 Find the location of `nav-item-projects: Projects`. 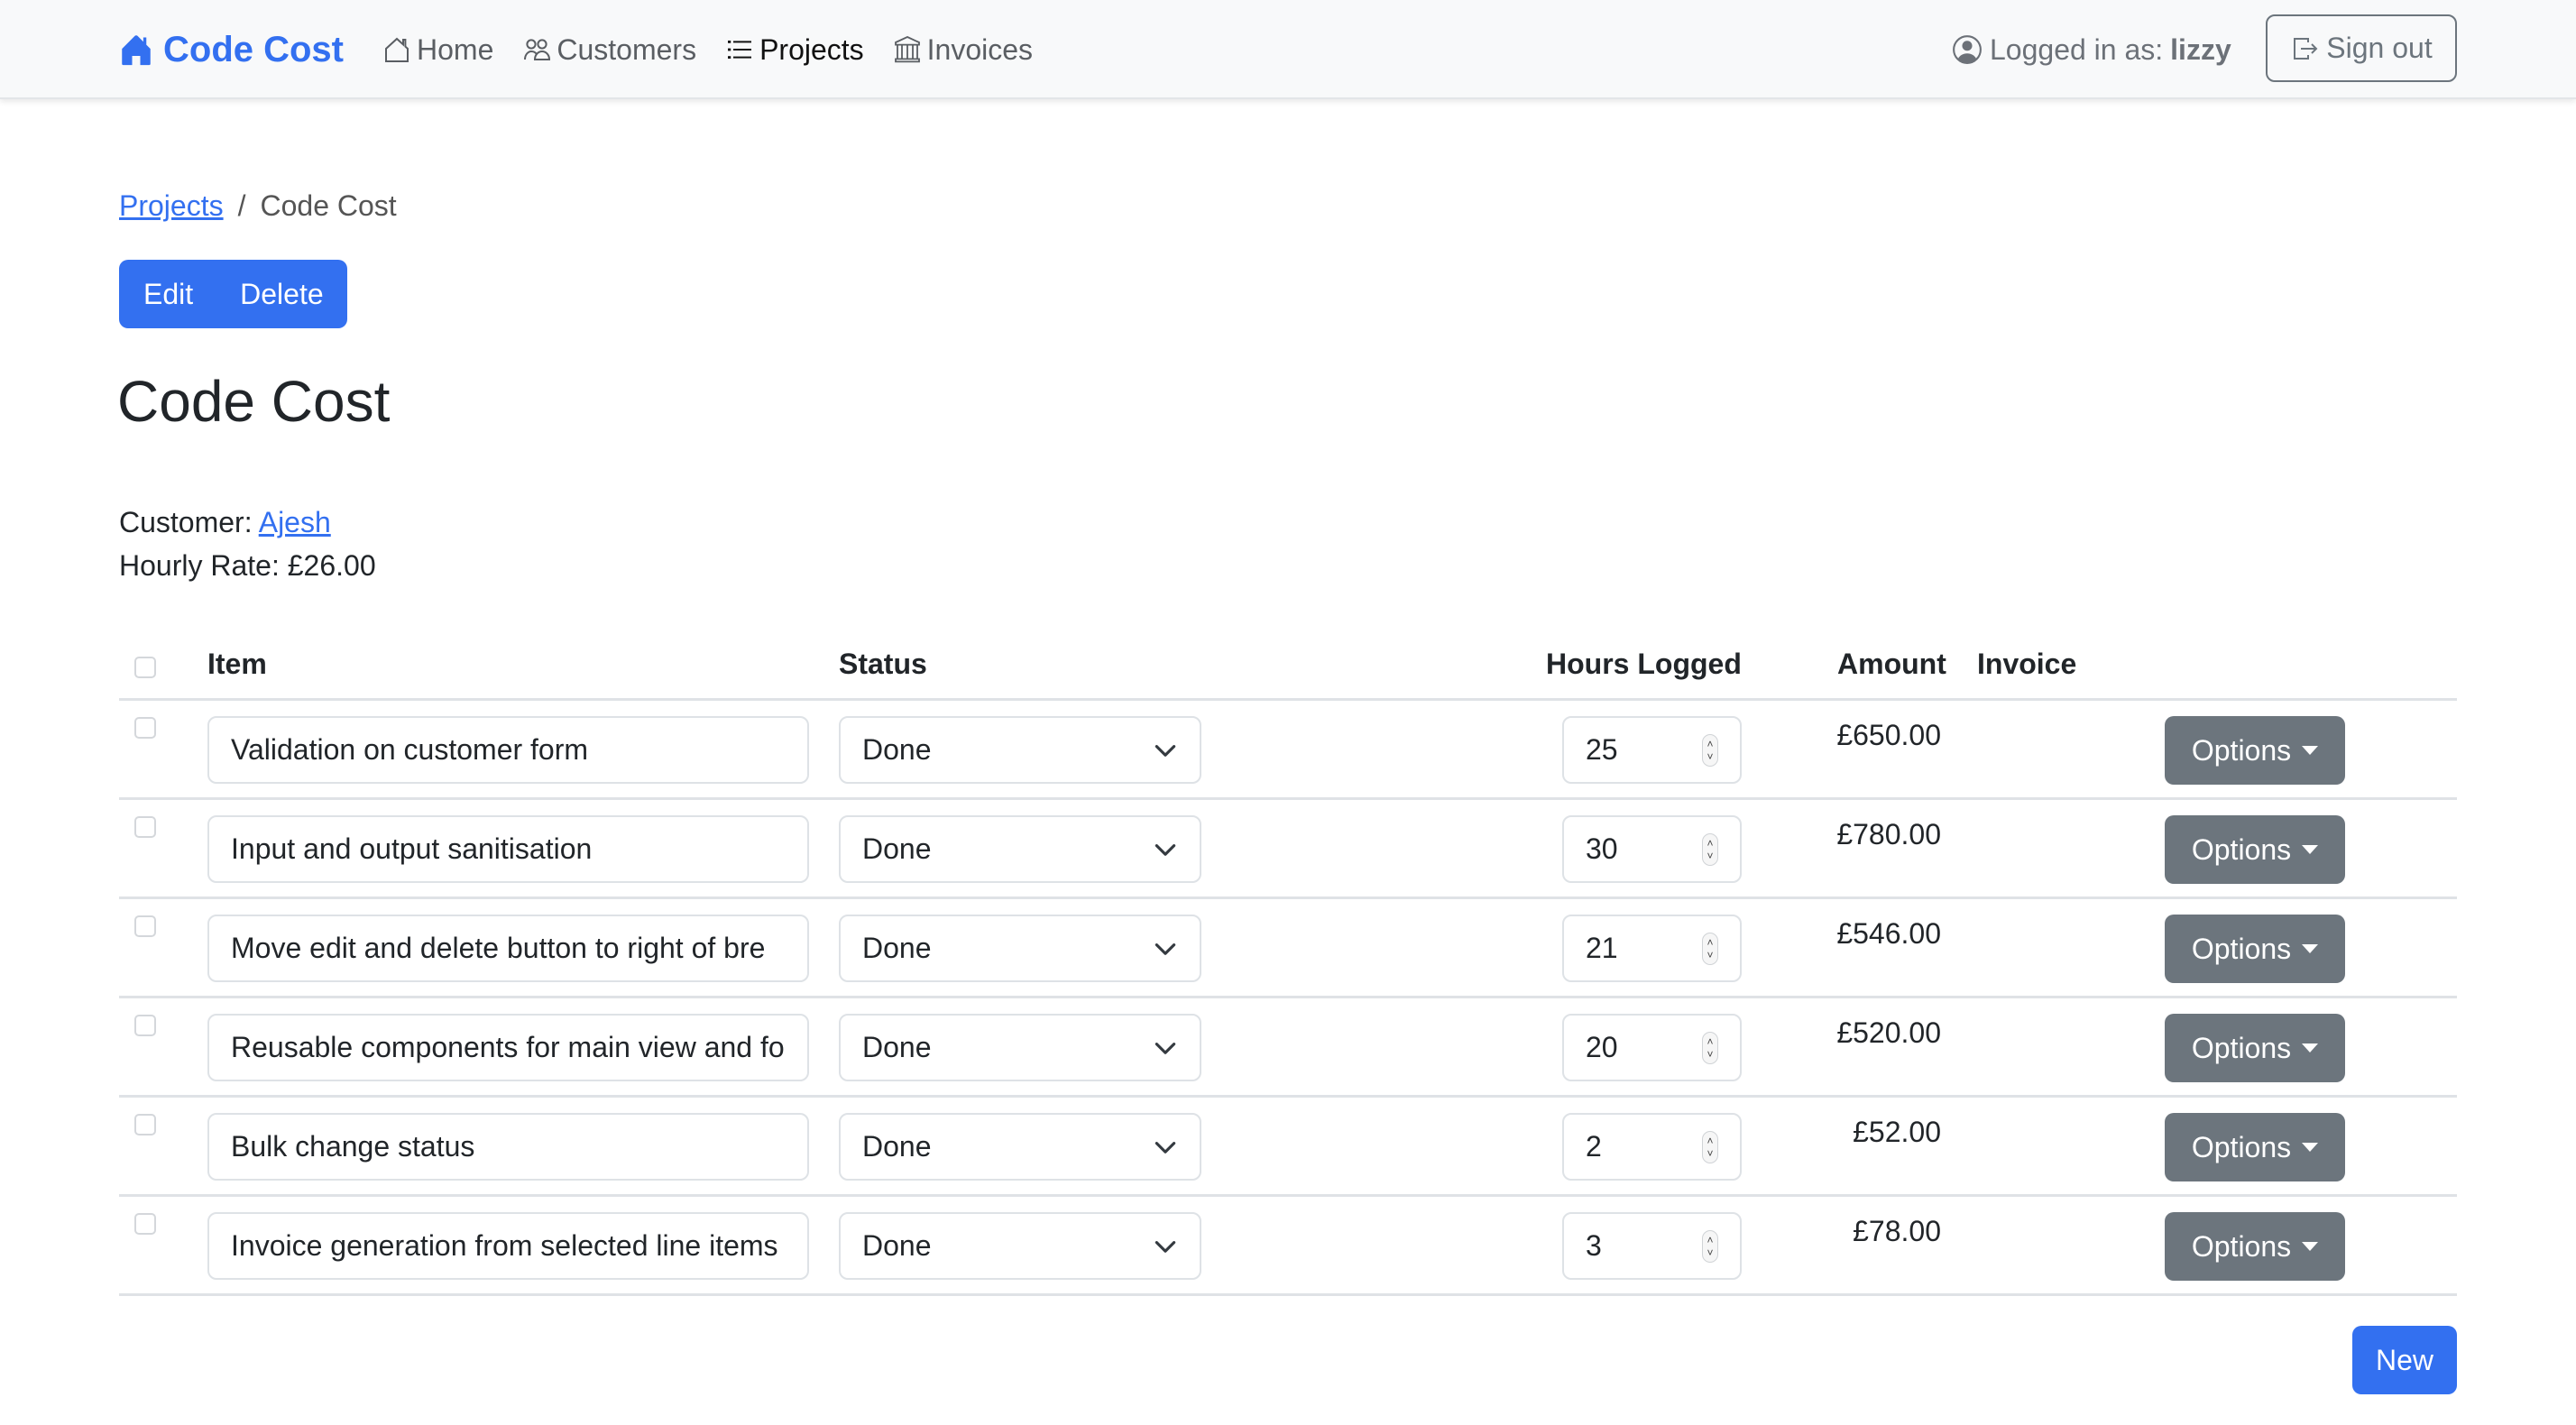

nav-item-projects: Projects is located at coordinates (795, 50).